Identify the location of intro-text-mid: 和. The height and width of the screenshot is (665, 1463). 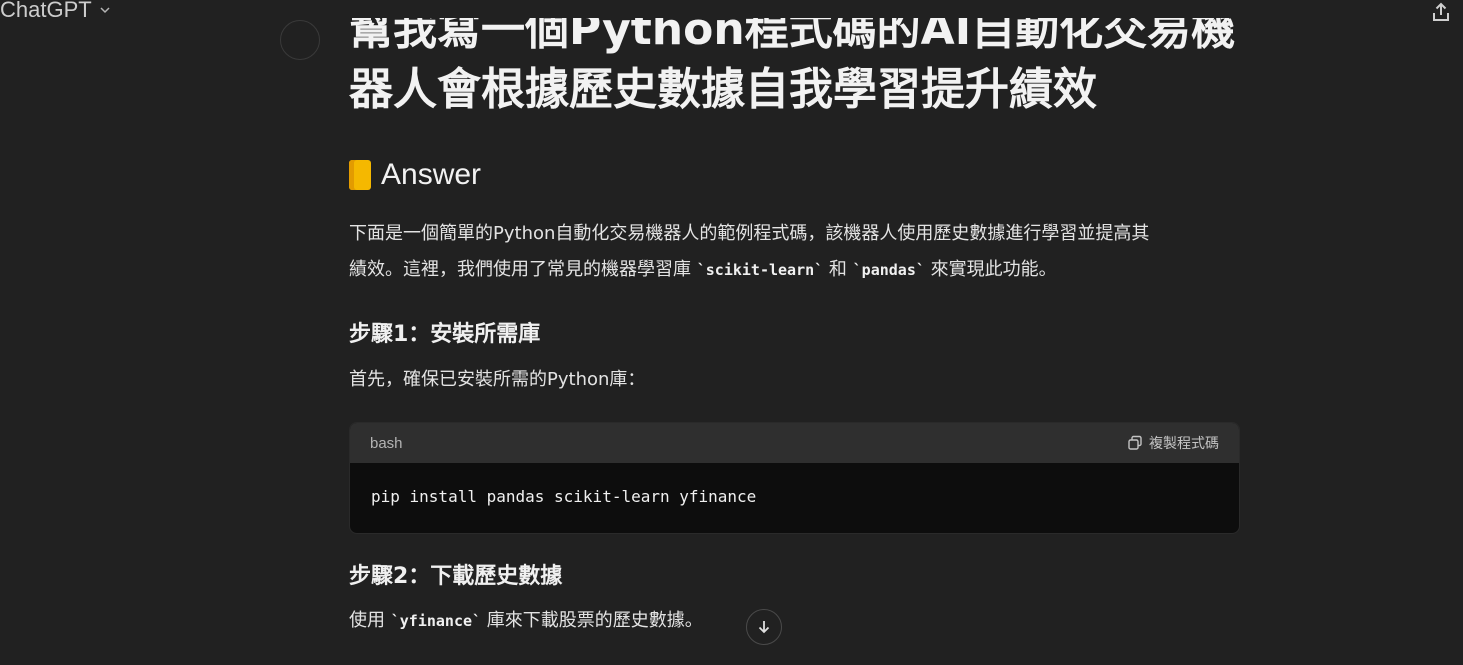
(837, 269).